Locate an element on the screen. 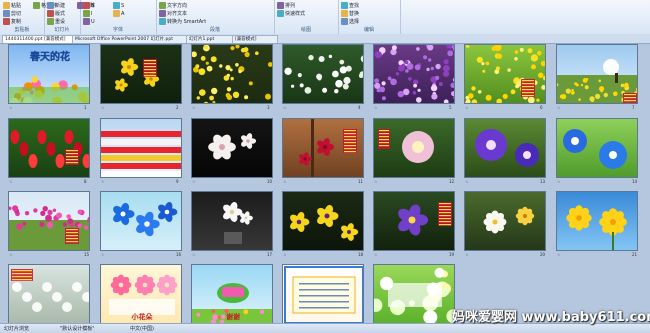  ribbon-button: 查找 is located at coordinates (350, 5).